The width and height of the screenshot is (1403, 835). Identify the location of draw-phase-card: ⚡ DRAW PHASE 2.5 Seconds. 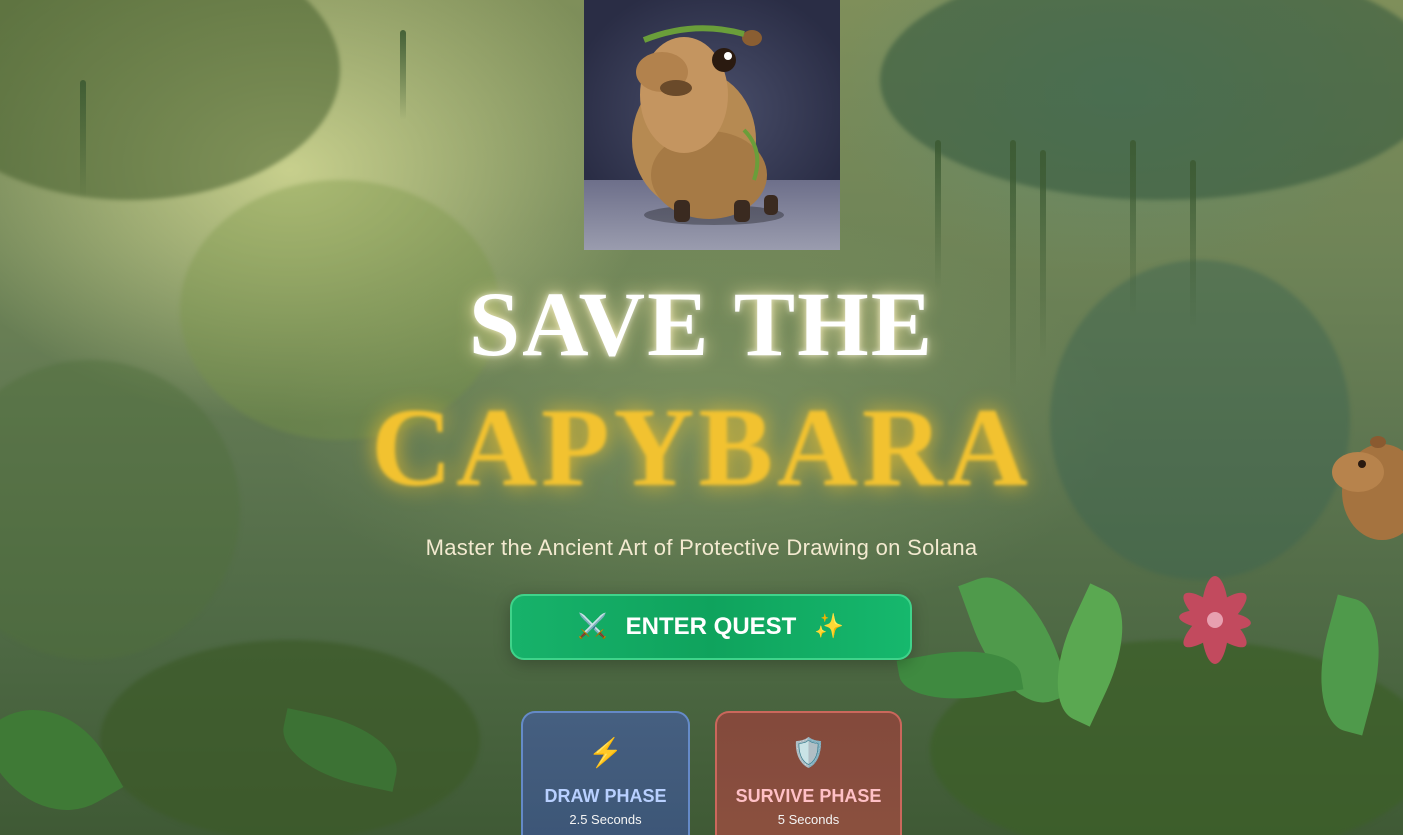
(605, 773).